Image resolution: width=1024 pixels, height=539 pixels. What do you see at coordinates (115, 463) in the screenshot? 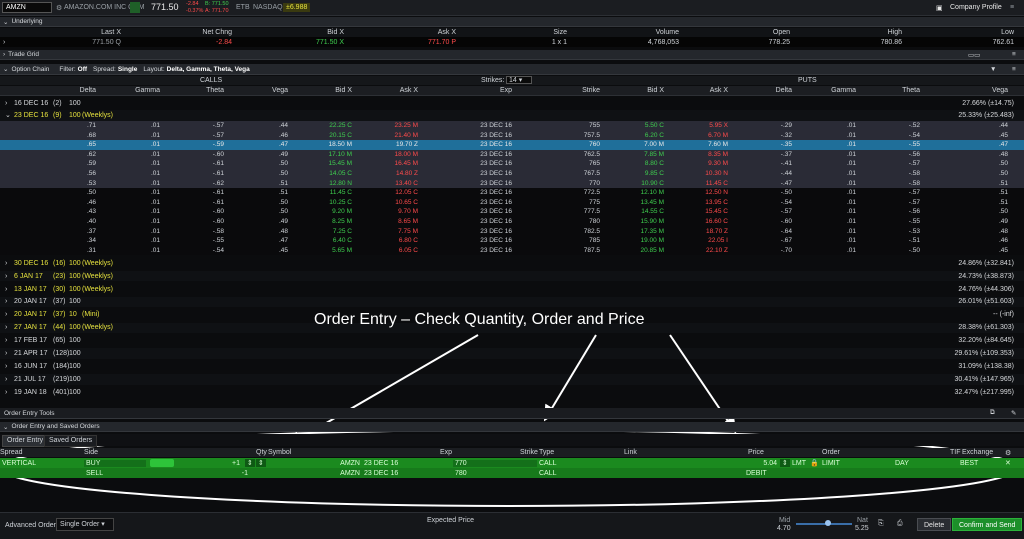
I see `side-select: BUY` at bounding box center [115, 463].